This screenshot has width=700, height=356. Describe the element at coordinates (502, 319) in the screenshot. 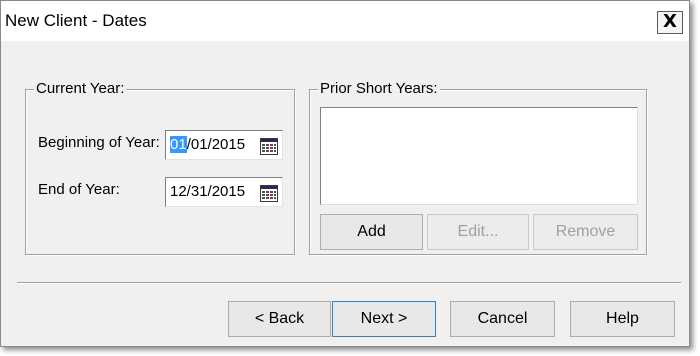

I see `cancel-button: Cancel` at that location.